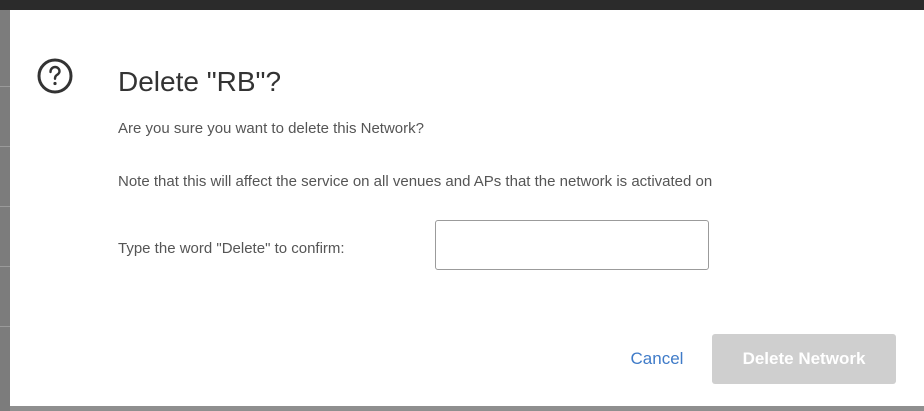 The width and height of the screenshot is (924, 411). I want to click on dialog-bottom-backdrop, so click(467, 408).